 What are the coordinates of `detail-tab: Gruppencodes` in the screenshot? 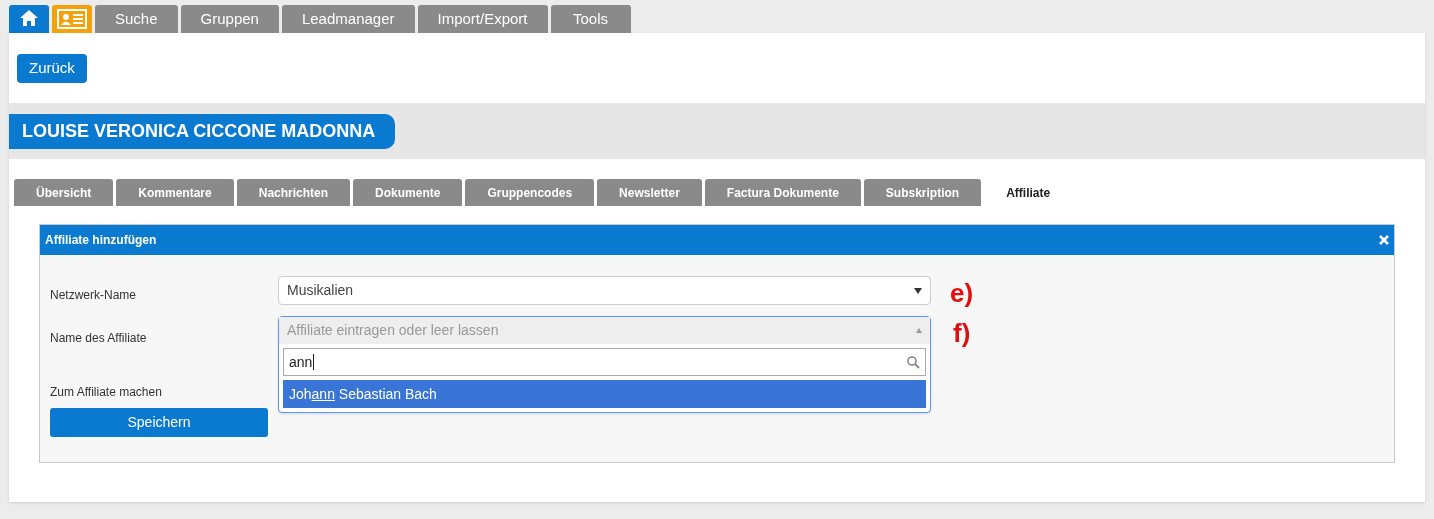 It's located at (530, 192).